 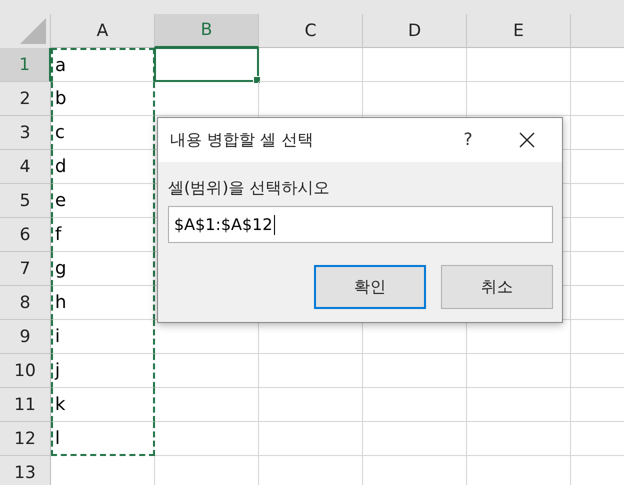 I want to click on row-header: 10, so click(x=25, y=371).